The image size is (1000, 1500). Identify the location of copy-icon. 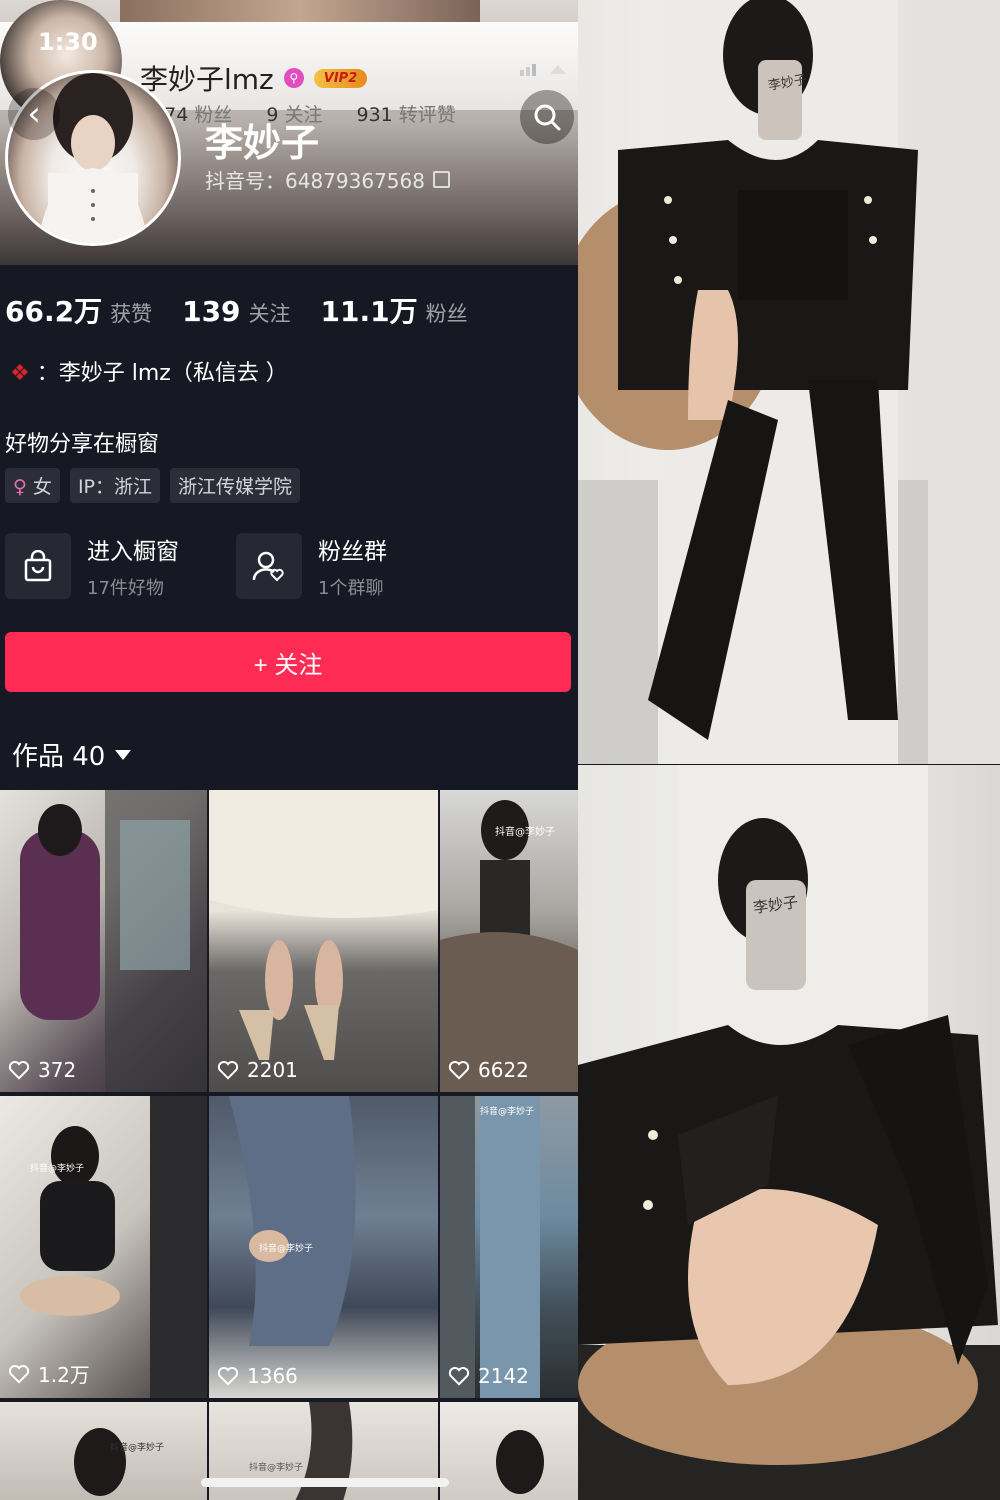
(441, 179).